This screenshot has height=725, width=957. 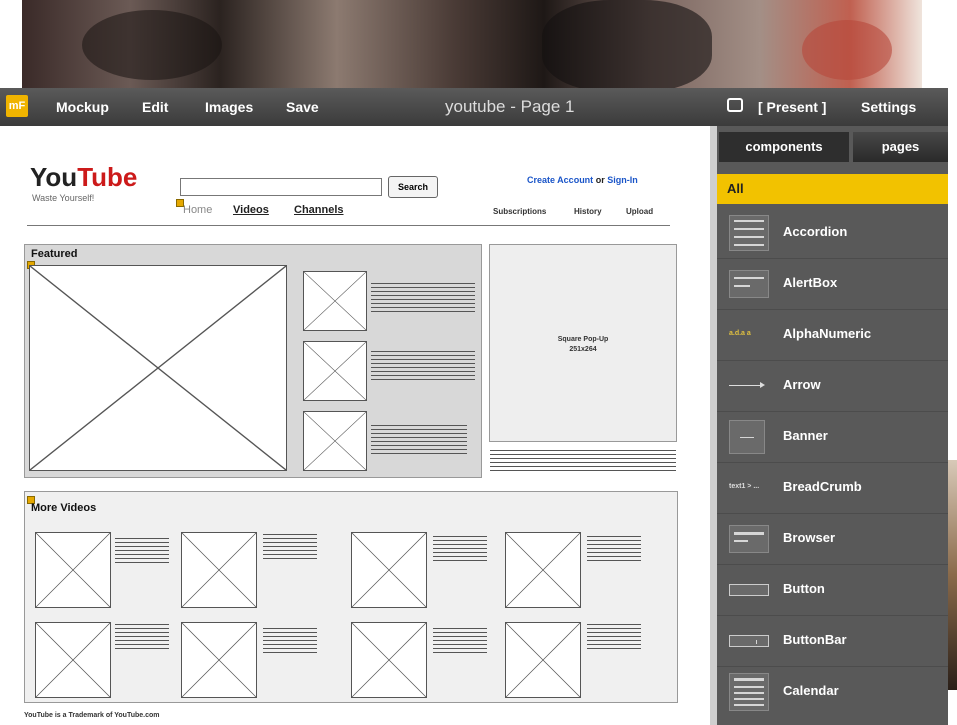 What do you see at coordinates (54, 254) in the screenshot?
I see `featured-title: Featured` at bounding box center [54, 254].